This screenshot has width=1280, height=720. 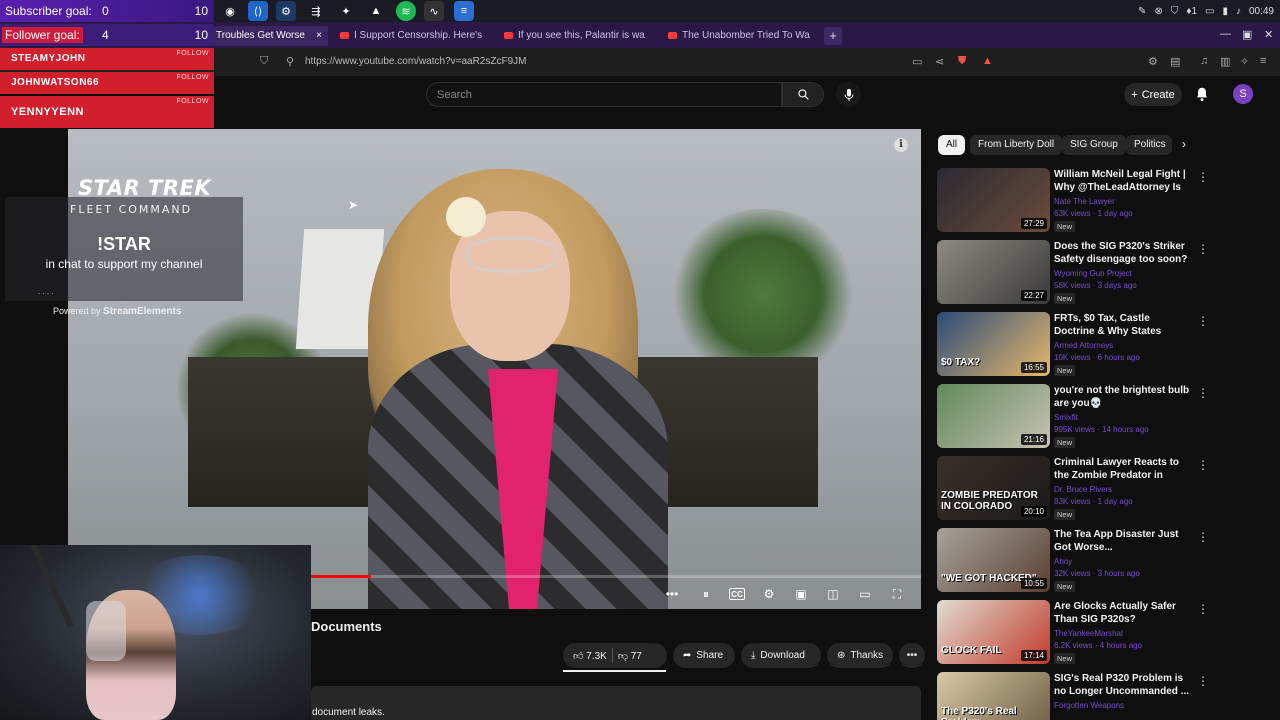 I want to click on battery-icon: ▮, so click(x=1225, y=11).